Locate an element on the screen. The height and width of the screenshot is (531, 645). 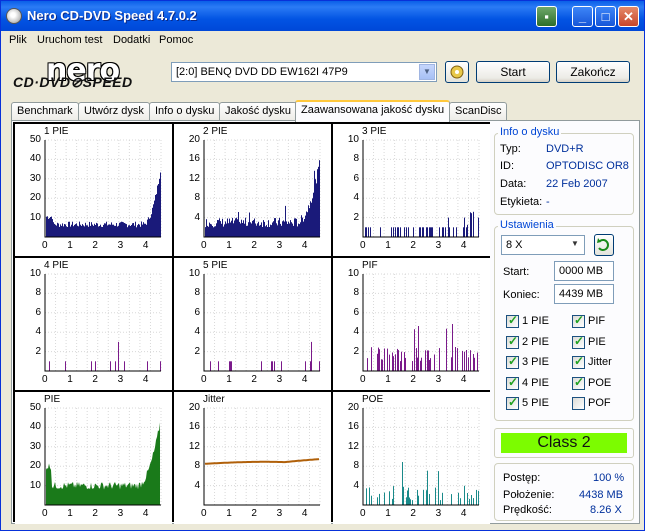
minimize-button: _ is located at coordinates (582, 16).